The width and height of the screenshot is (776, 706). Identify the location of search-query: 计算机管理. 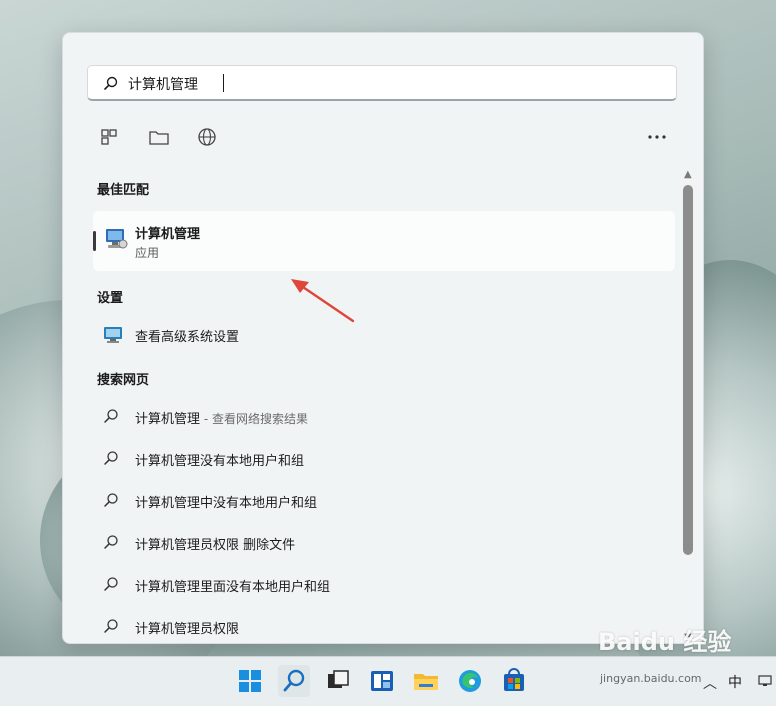
(163, 85).